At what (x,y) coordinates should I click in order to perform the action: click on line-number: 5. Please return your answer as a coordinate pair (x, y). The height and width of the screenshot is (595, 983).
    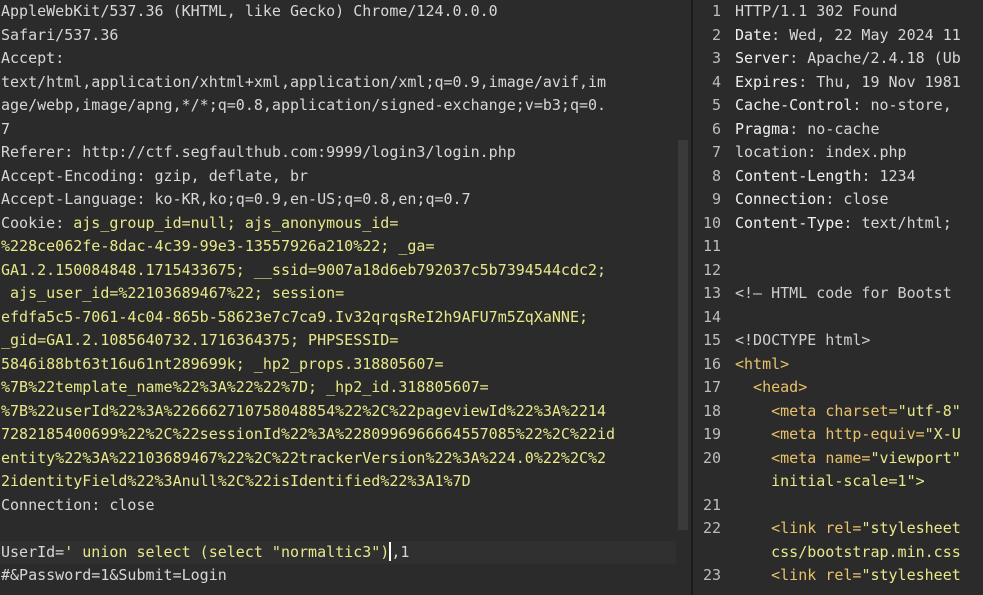
    Looking at the image, I should click on (716, 105).